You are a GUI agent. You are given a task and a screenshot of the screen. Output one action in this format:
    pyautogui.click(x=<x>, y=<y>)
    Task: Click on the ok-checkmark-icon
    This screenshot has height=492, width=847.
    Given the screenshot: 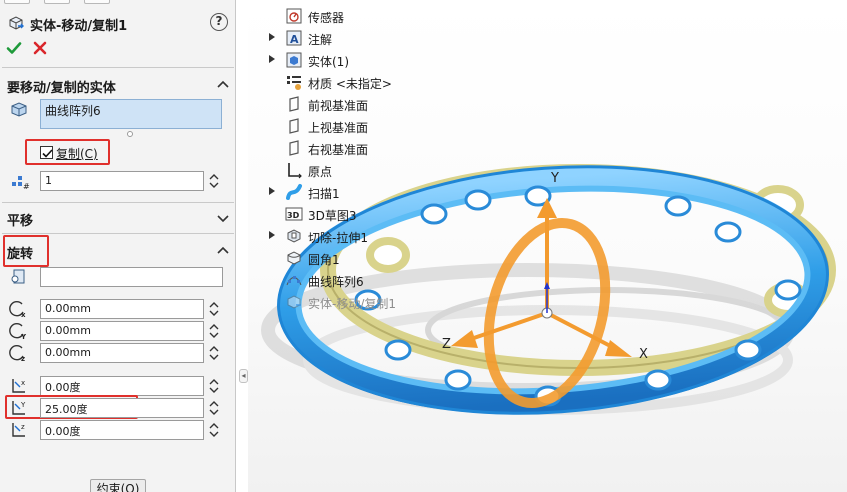 What is the action you would take?
    pyautogui.click(x=14, y=48)
    